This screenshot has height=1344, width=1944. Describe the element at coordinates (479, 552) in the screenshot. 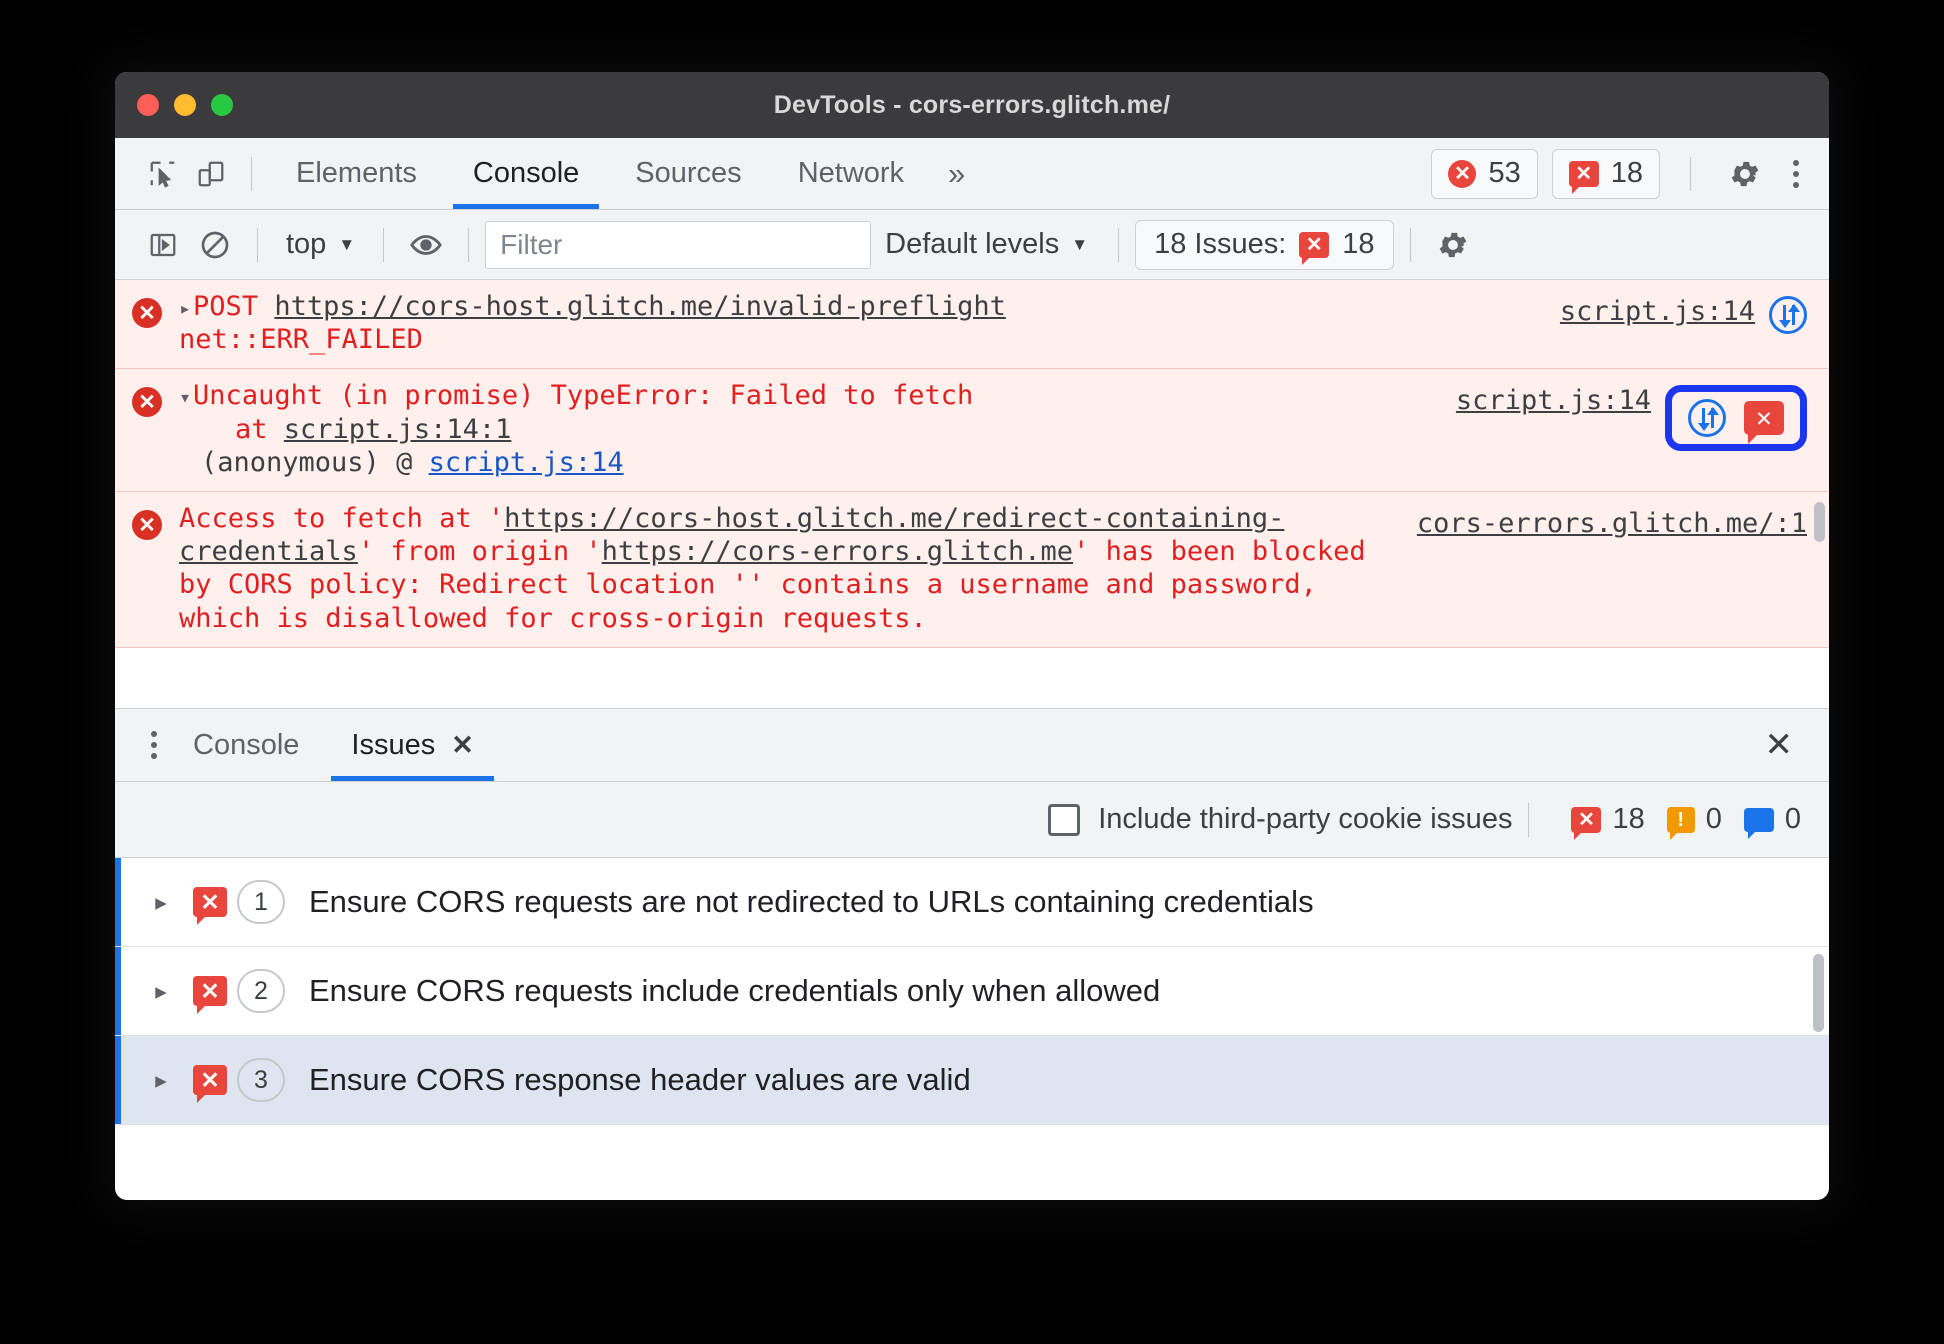

I see `cors-text-part-2: ' from origin '` at that location.